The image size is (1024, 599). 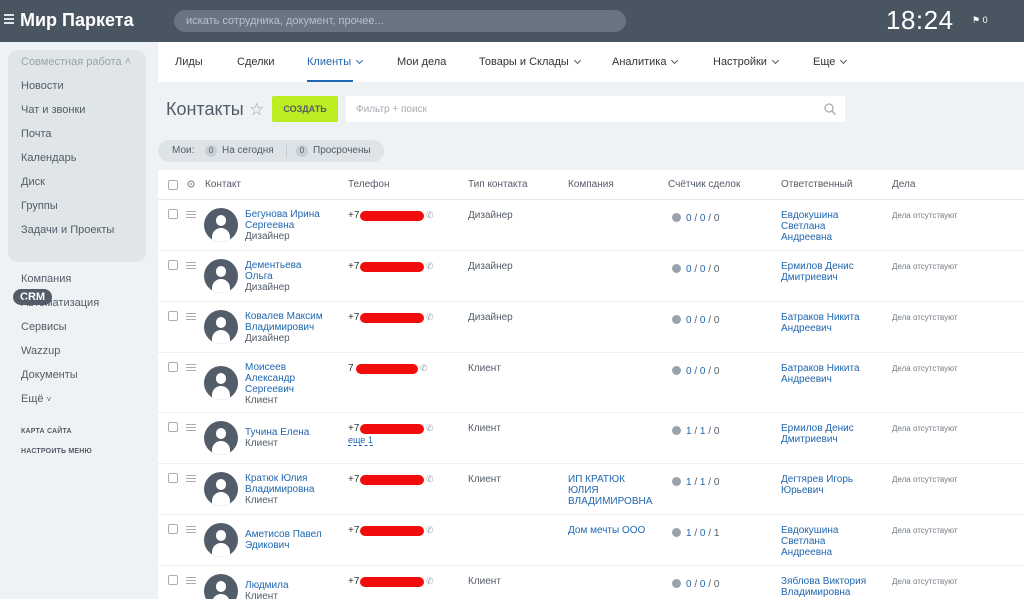 I want to click on menu-item-tasks: Задачи и Проекты, so click(x=67, y=230).